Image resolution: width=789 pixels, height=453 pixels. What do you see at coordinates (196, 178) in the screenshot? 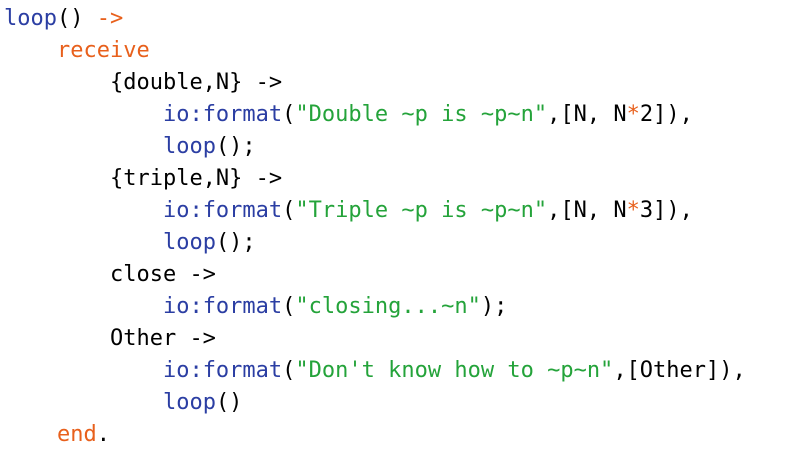
I see `code-text-token: {triple,N} ->` at bounding box center [196, 178].